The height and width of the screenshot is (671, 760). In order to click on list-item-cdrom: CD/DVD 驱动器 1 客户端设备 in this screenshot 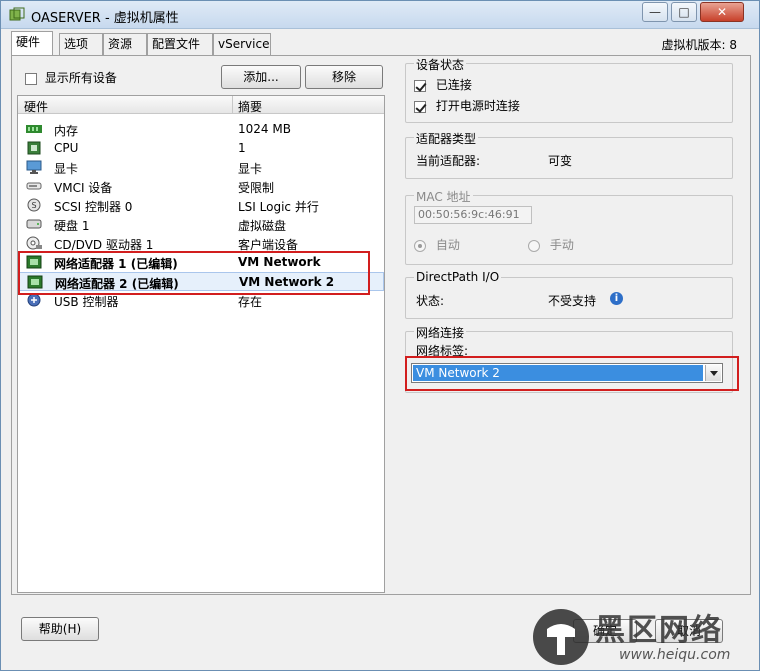, I will do `click(201, 243)`.